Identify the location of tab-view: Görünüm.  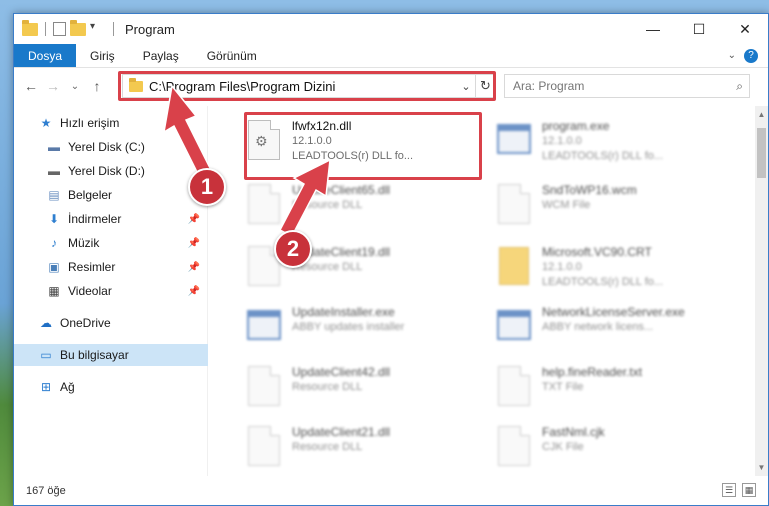
(232, 55).